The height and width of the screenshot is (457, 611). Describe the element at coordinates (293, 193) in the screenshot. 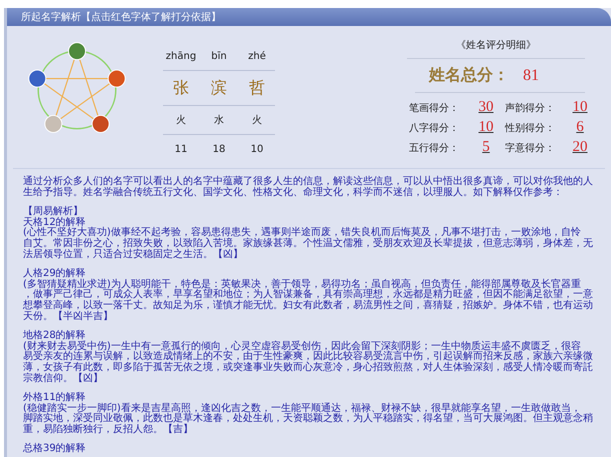

I see `intro-text: 生给予指导。姓名学融合传统五行文化、国学文化、性格文化、命理文化，科学而不迷信，以理服人。如下解释仅作参考：` at that location.